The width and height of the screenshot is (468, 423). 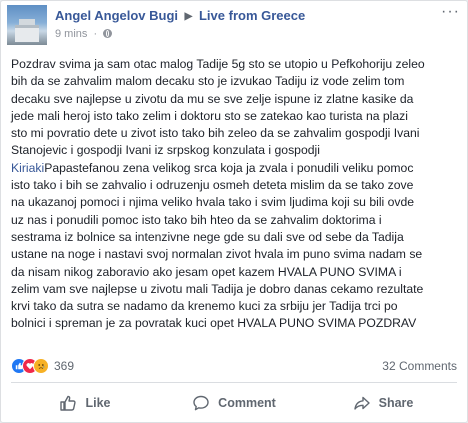 What do you see at coordinates (419, 366) in the screenshot?
I see `comments-count-link: 32 Comments` at bounding box center [419, 366].